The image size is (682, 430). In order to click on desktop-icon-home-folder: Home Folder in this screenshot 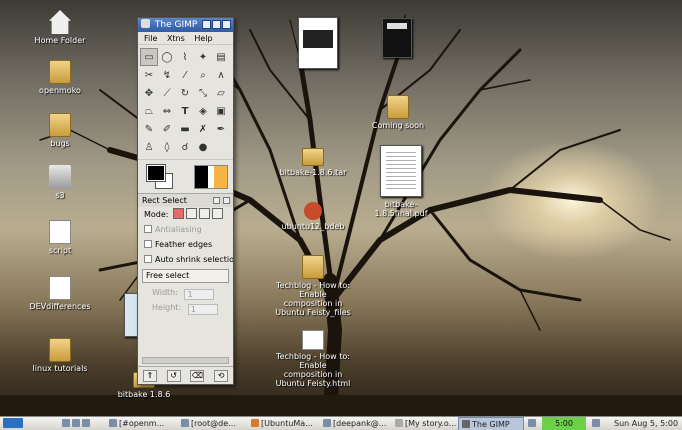, I will do `click(60, 27)`.